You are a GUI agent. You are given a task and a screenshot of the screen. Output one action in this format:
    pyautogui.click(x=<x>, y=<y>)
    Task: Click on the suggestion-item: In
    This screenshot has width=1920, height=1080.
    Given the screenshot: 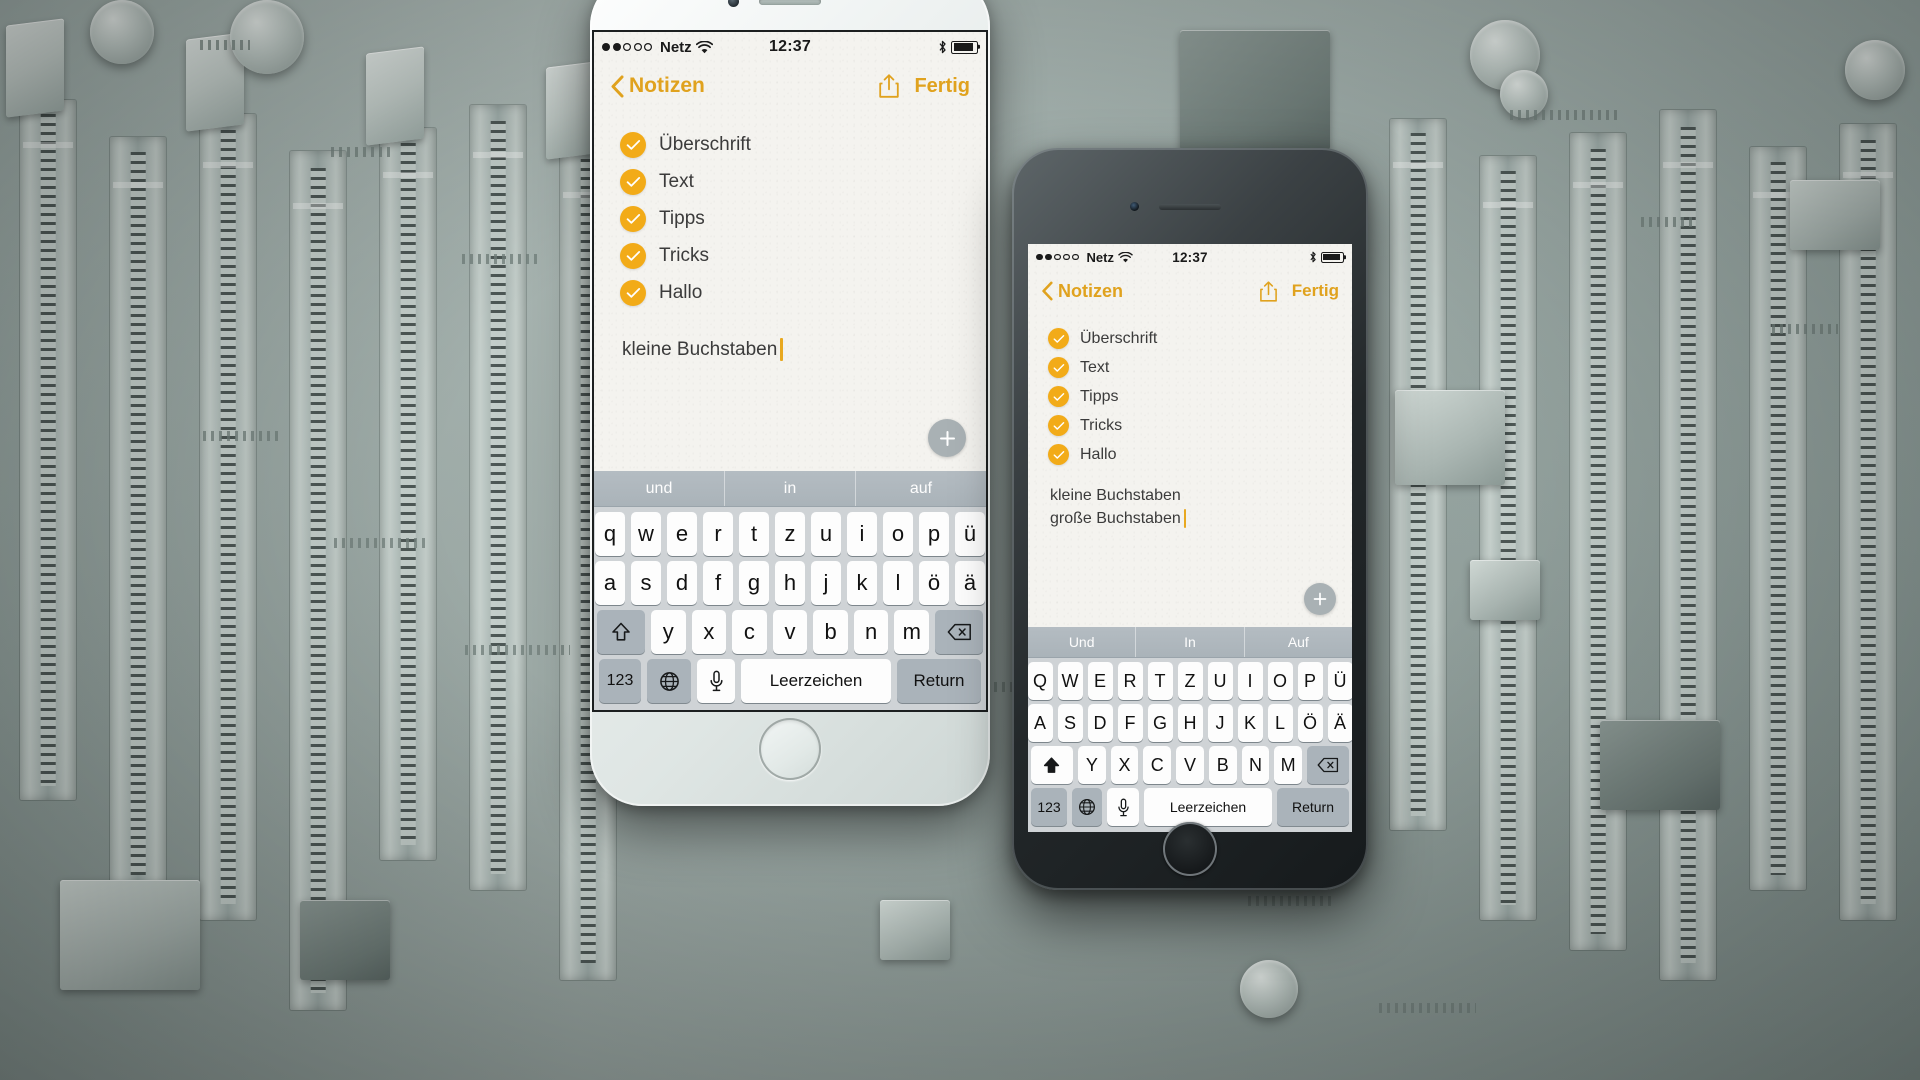 What is the action you would take?
    pyautogui.click(x=1189, y=642)
    